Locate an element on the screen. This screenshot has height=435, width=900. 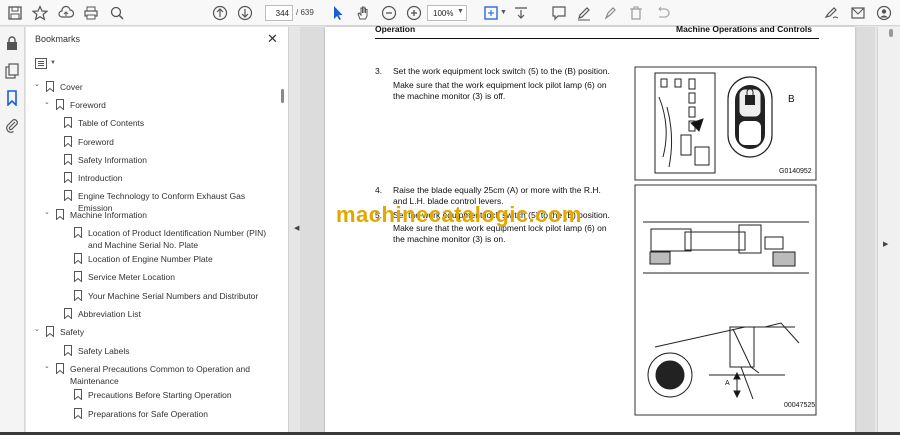
list-options-icon is located at coordinates (41, 63).